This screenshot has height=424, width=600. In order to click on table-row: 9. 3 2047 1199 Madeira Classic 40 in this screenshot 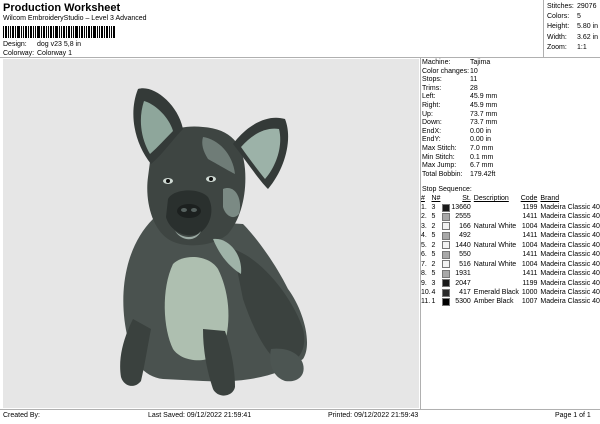, I will do `click(510, 283)`.